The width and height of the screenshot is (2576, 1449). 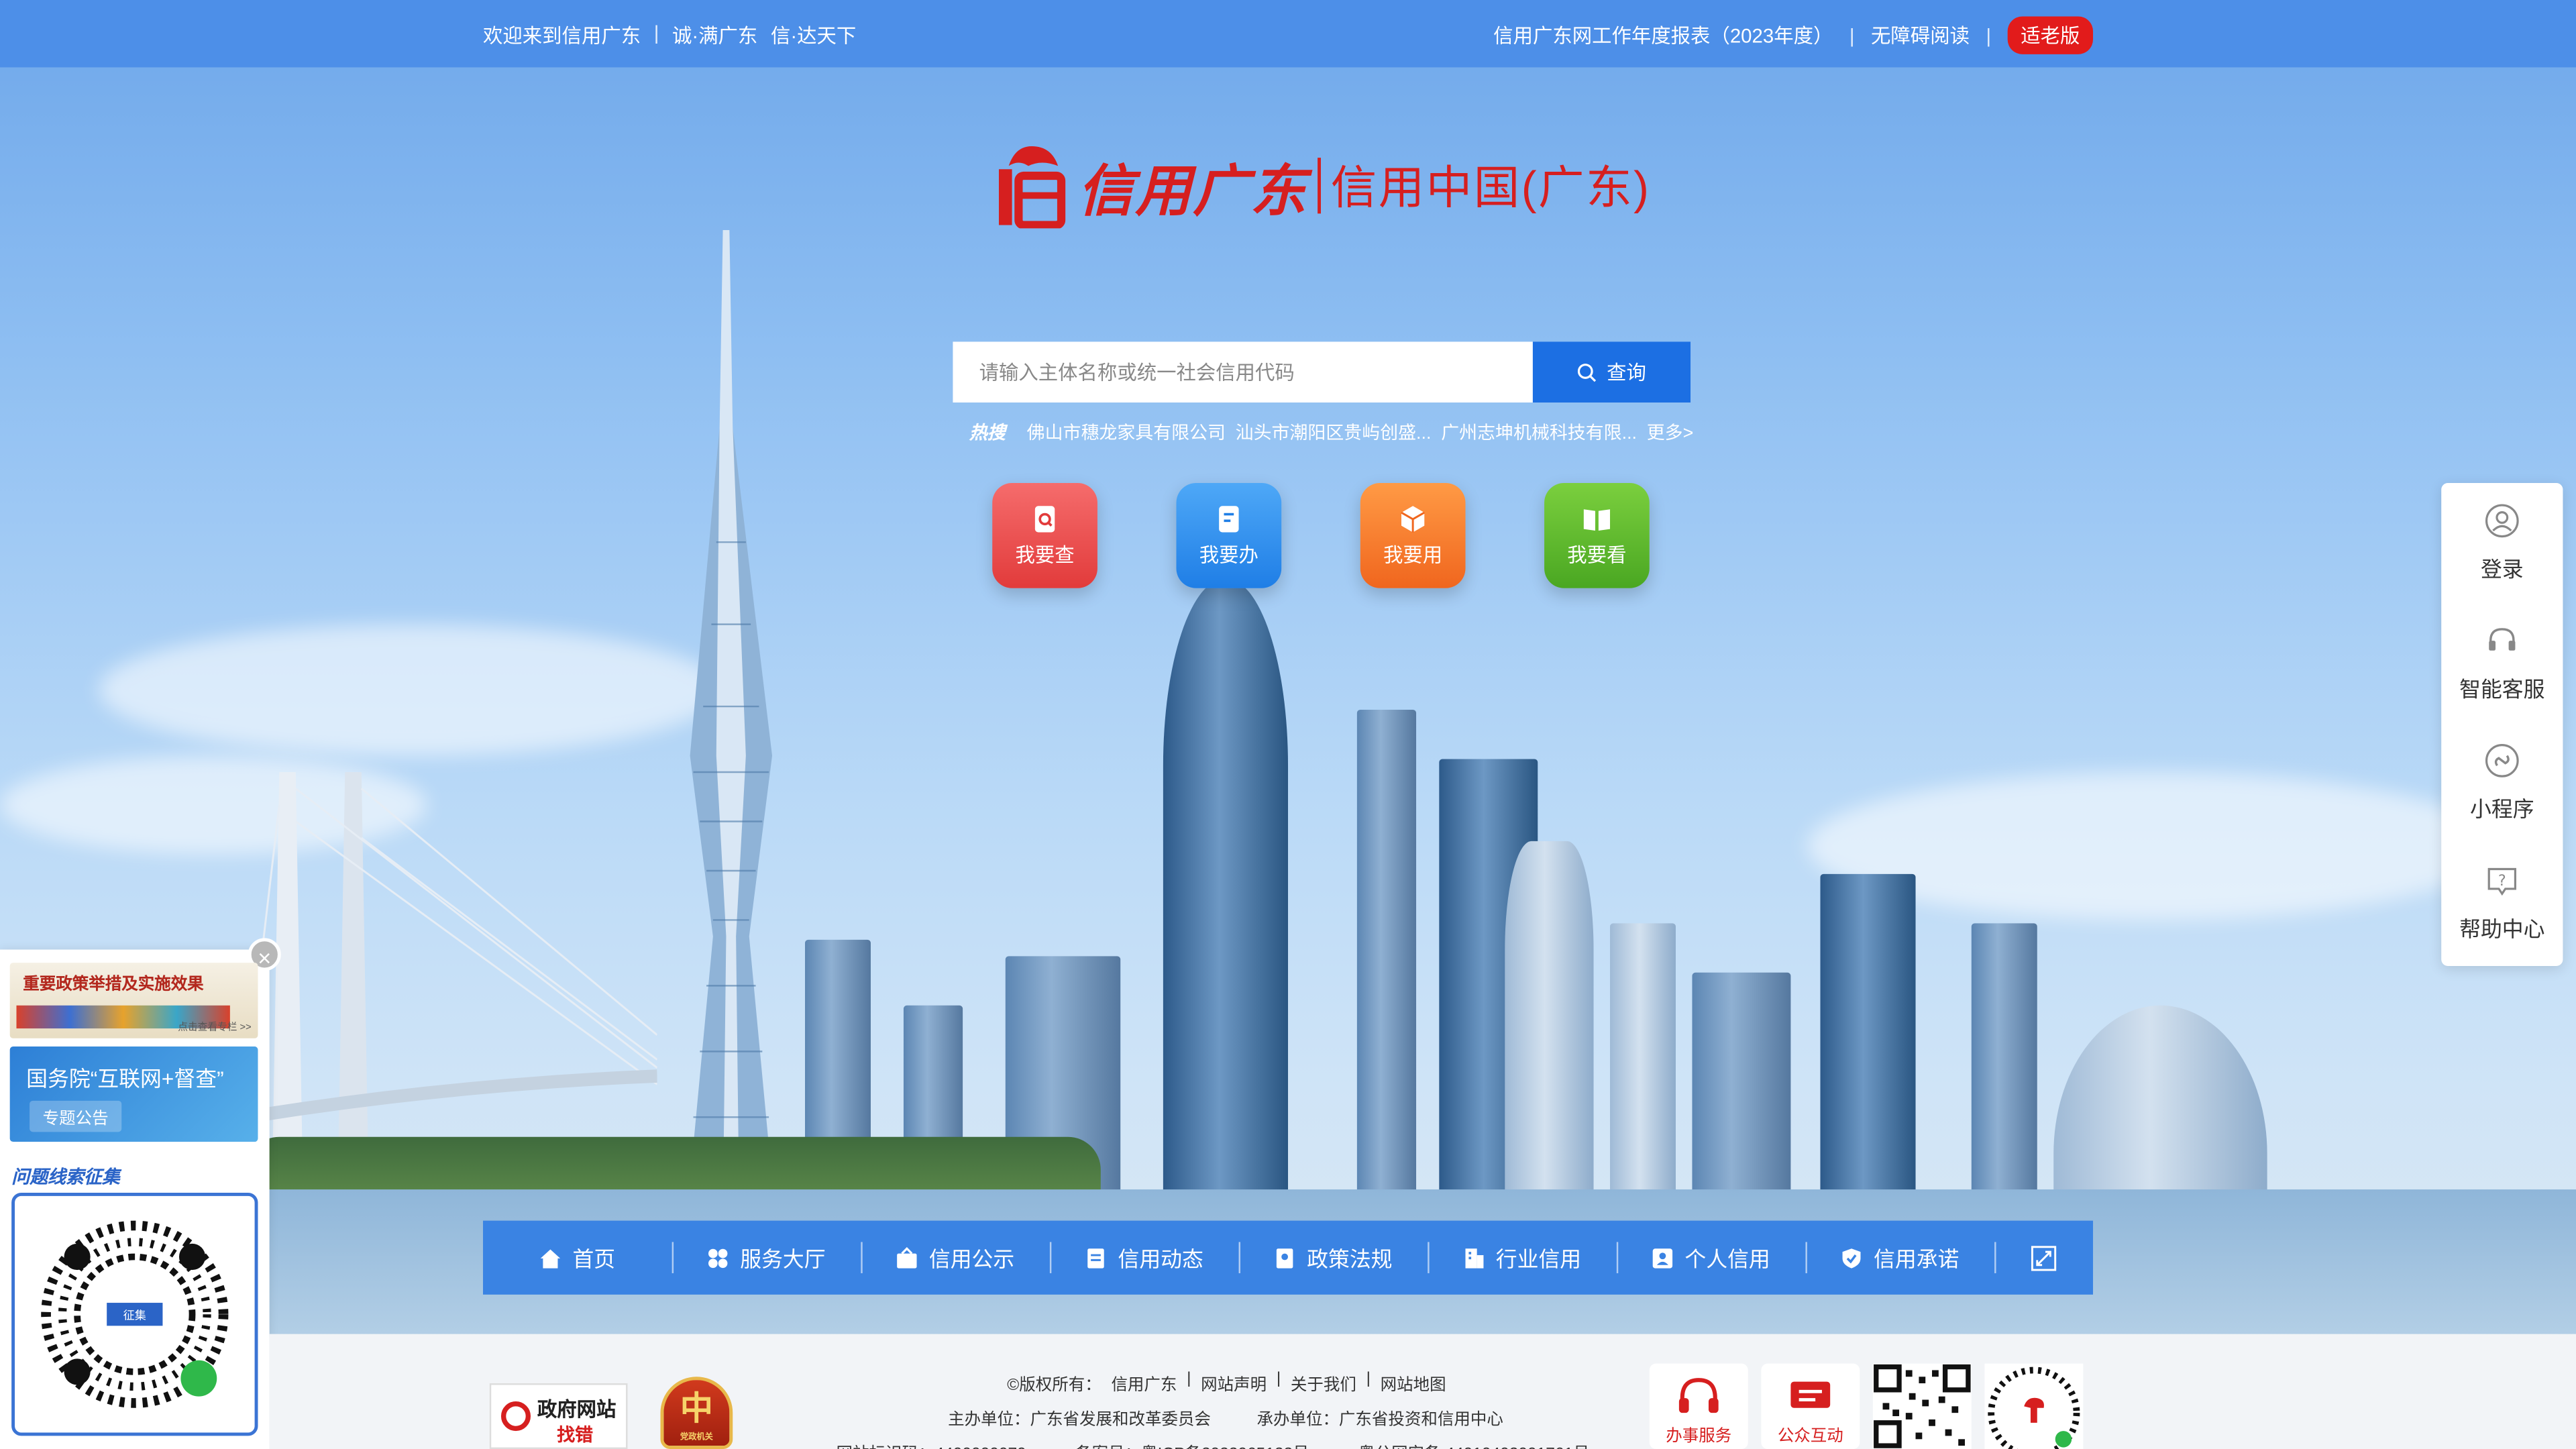 What do you see at coordinates (575, 1436) in the screenshot?
I see `gov-badge-sub: 找错` at bounding box center [575, 1436].